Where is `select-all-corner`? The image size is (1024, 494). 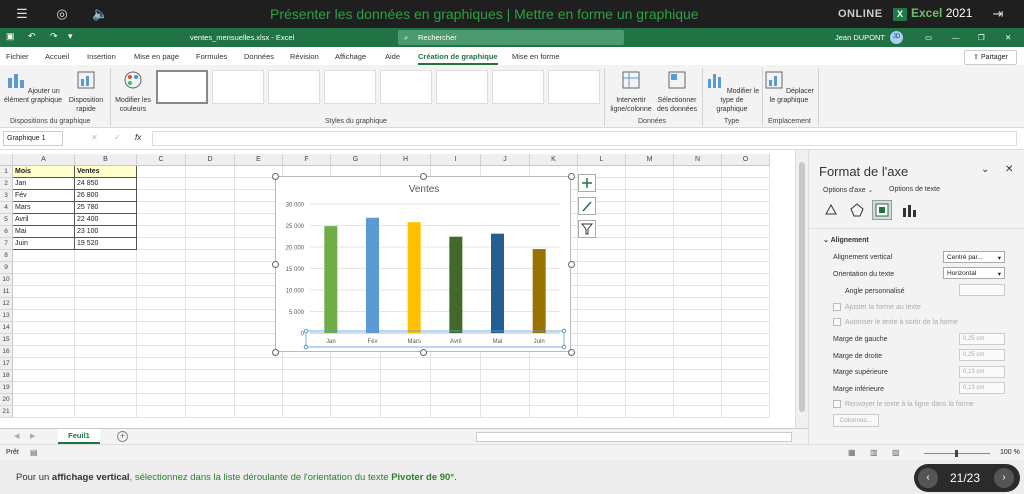
select-all-corner is located at coordinates (6, 160).